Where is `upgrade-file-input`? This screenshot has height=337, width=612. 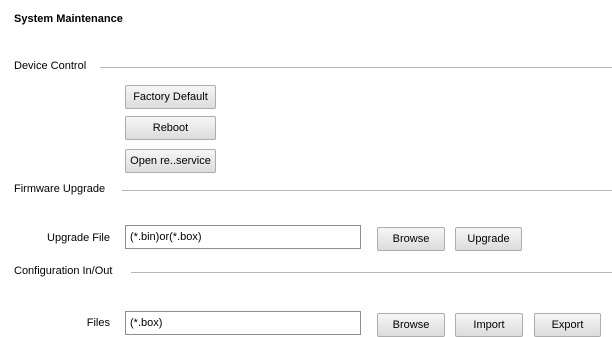
upgrade-file-input is located at coordinates (243, 237).